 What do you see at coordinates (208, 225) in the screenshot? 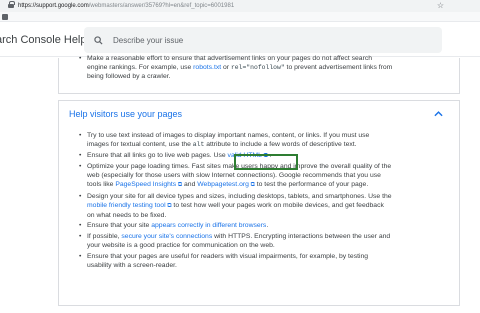
I see `browsers-link: appears correctly in different browsers` at bounding box center [208, 225].